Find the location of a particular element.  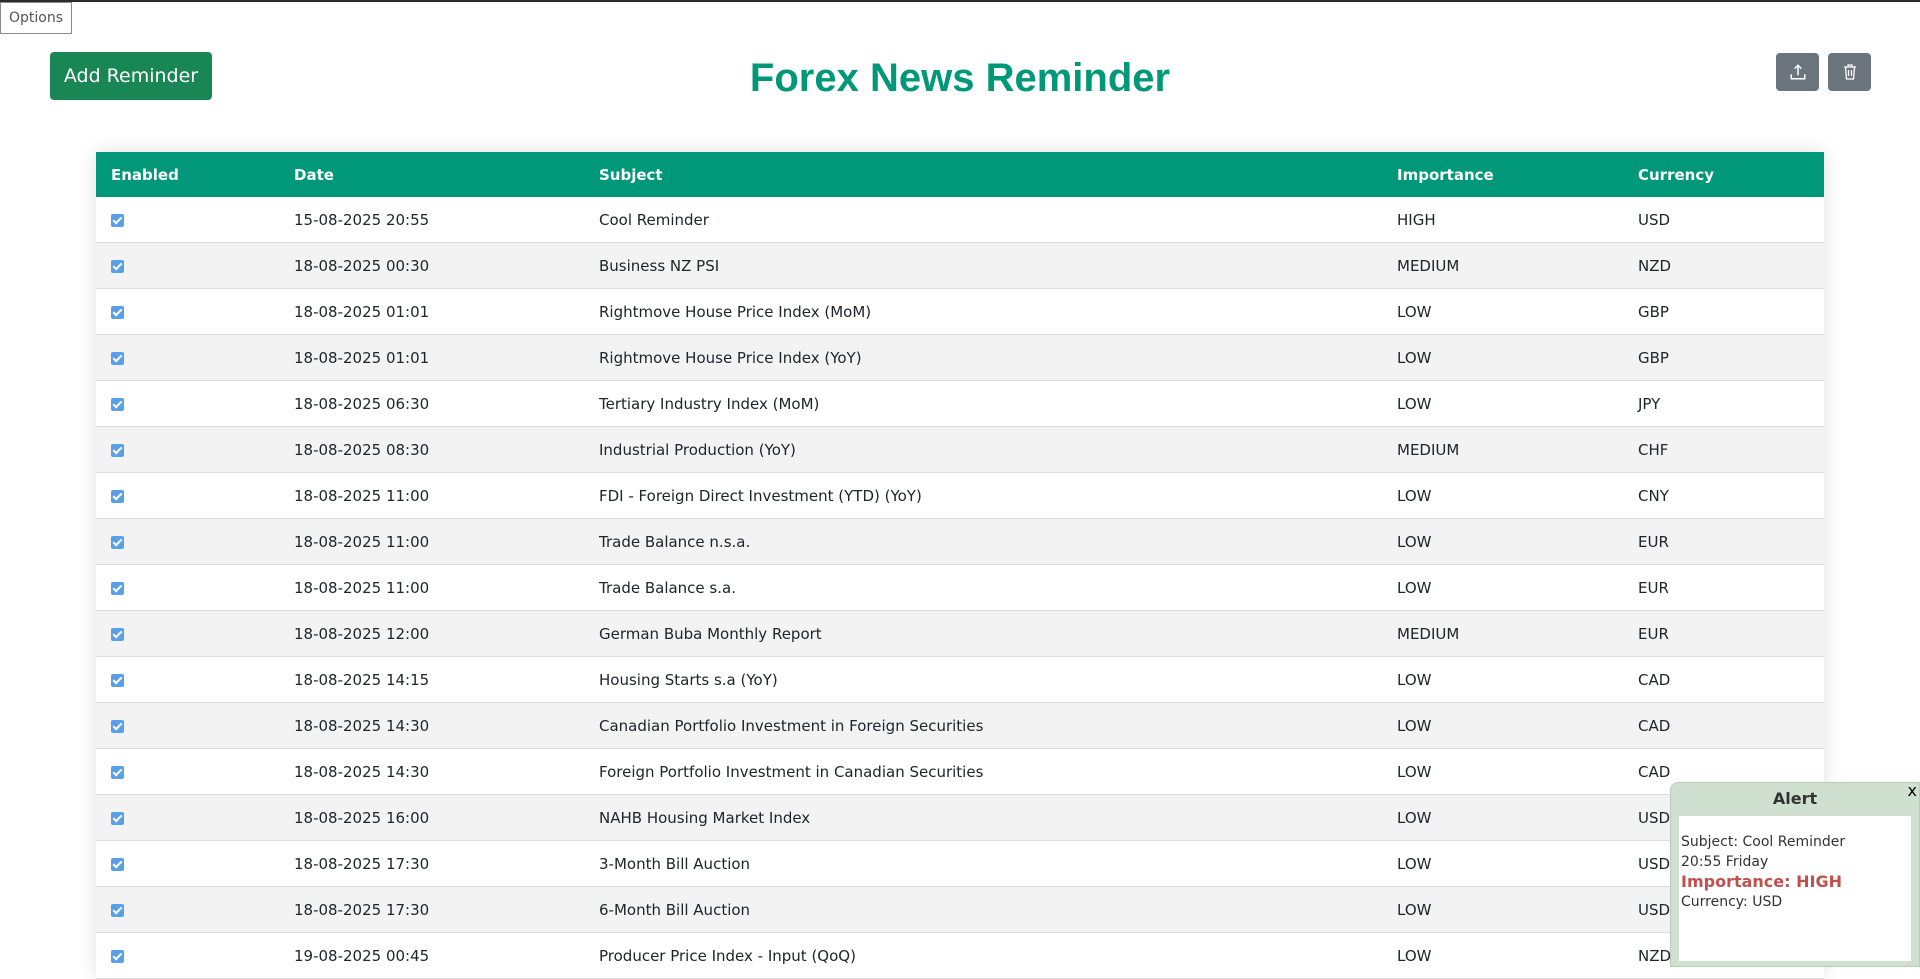

currency-cell: GBP is located at coordinates (1723, 357).